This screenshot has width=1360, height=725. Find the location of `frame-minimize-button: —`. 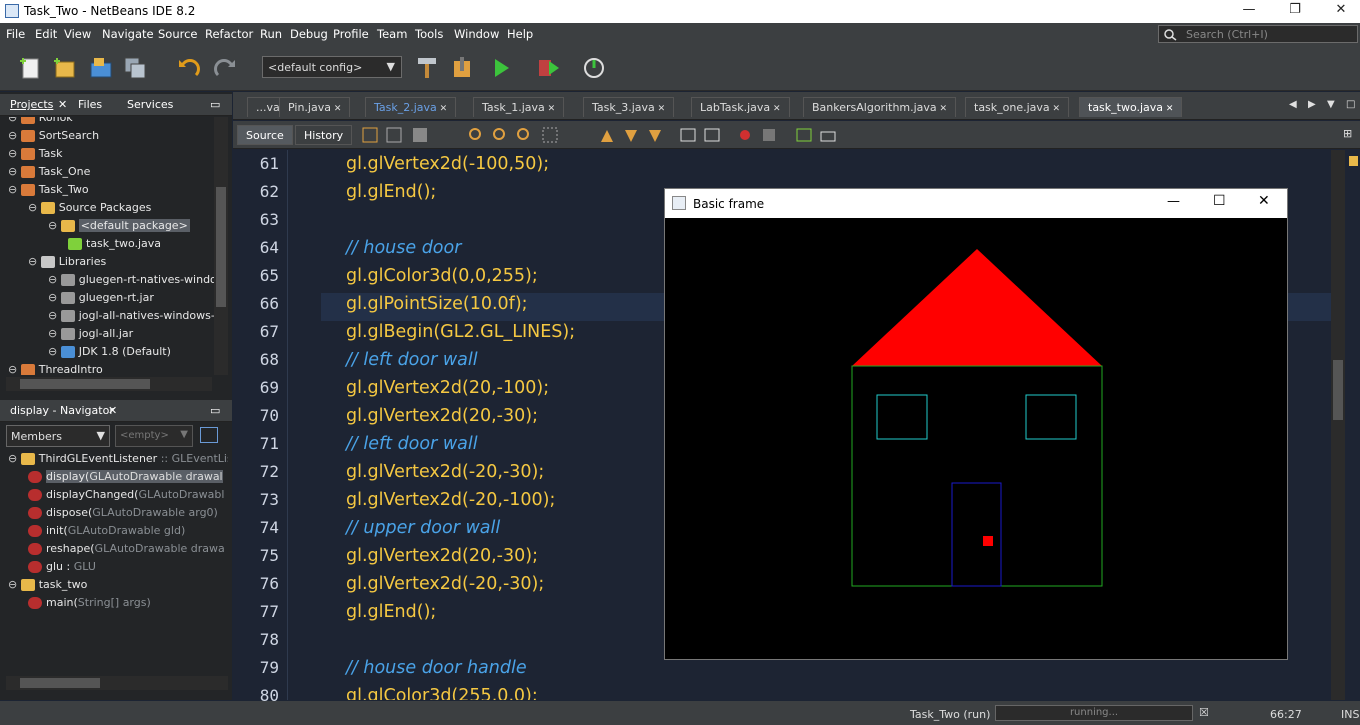

frame-minimize-button: — is located at coordinates (1173, 201).